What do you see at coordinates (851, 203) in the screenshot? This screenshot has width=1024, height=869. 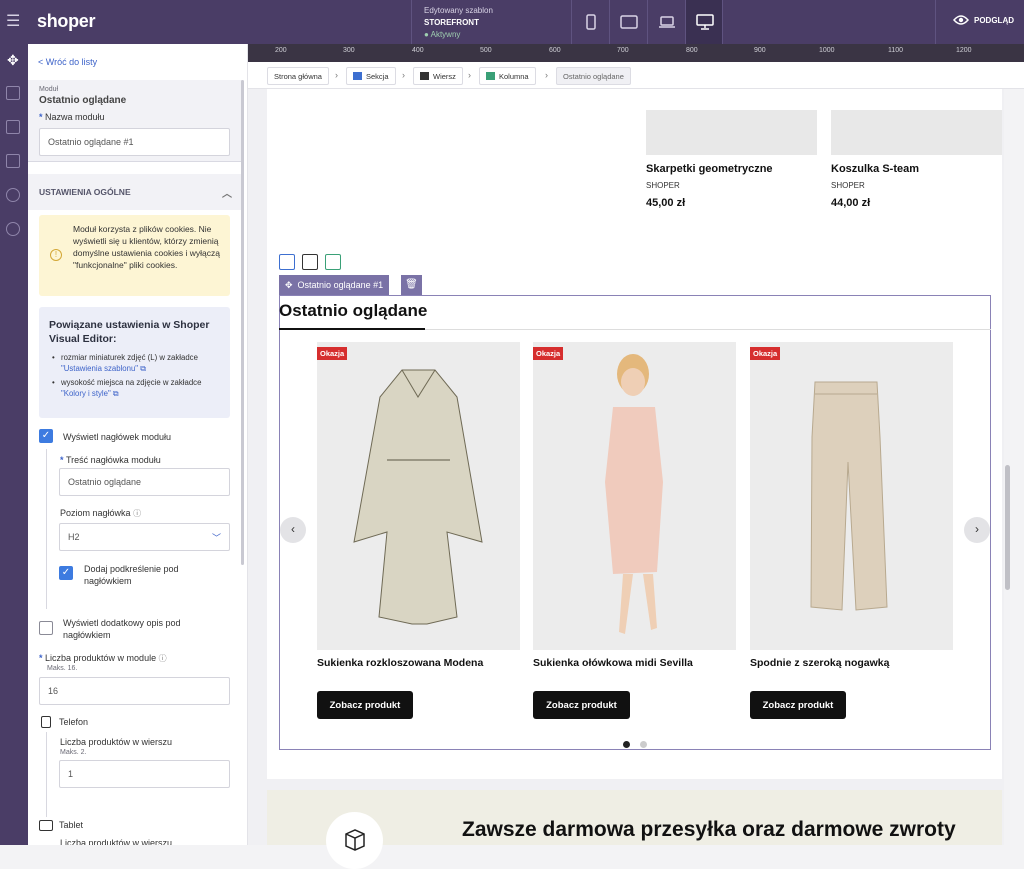 I see `product-price: 44,00 zł` at bounding box center [851, 203].